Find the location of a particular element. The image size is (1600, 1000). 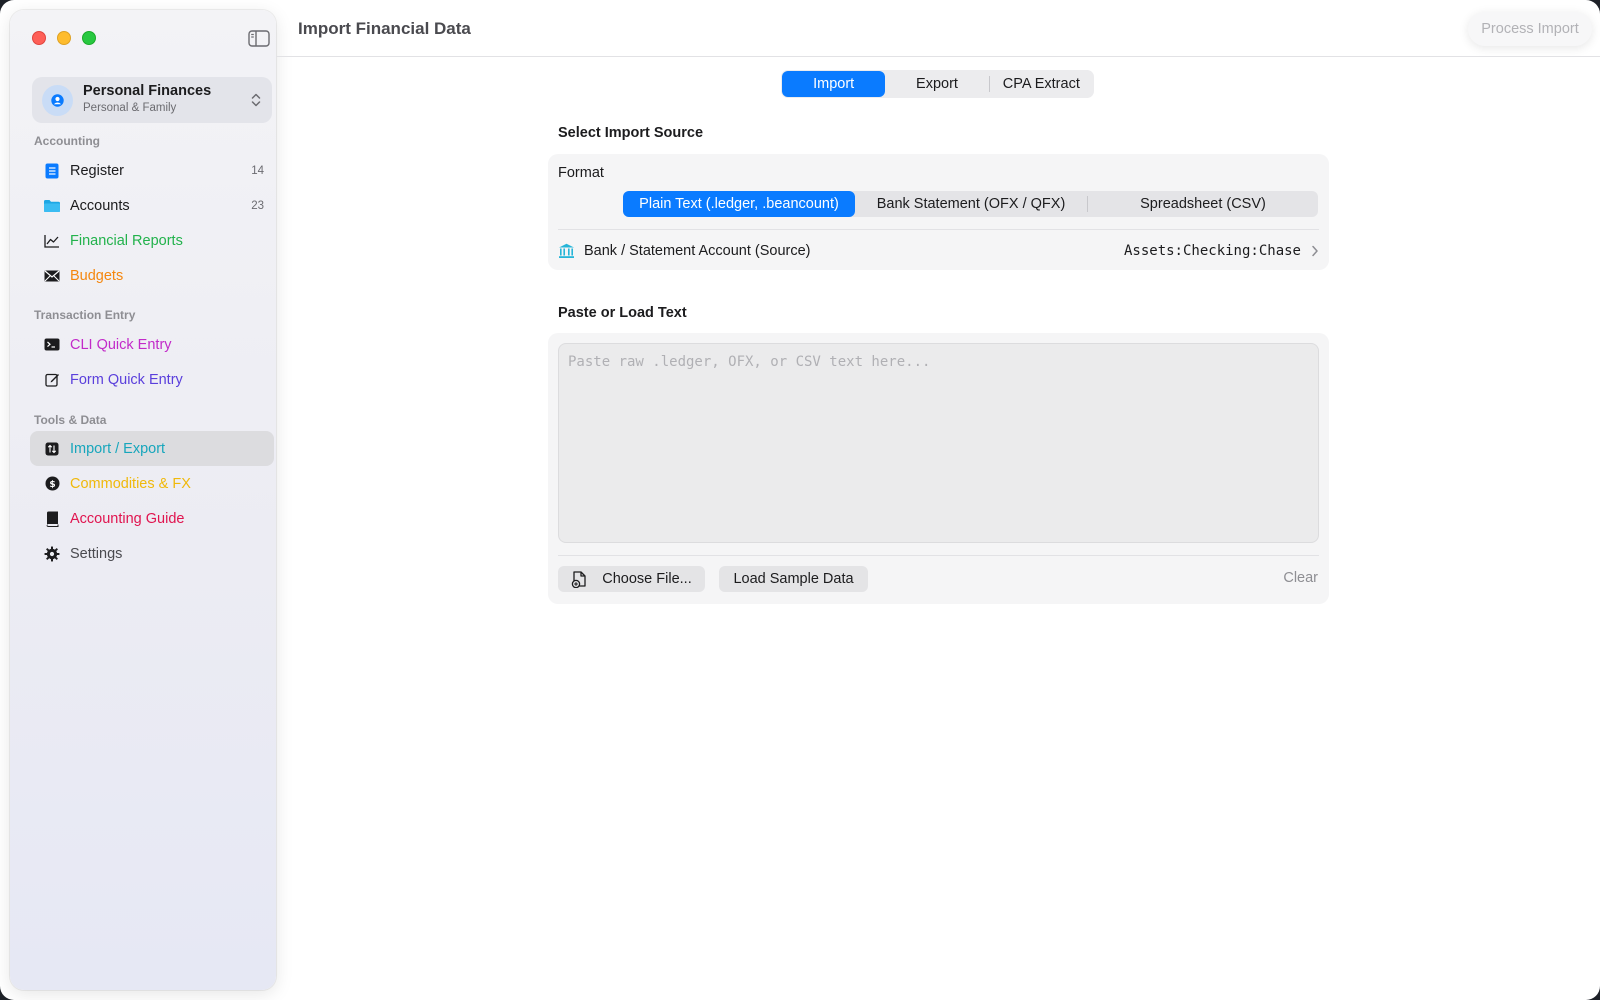

sidebar-item-financial-reports: Financial Reports is located at coordinates (152, 240).